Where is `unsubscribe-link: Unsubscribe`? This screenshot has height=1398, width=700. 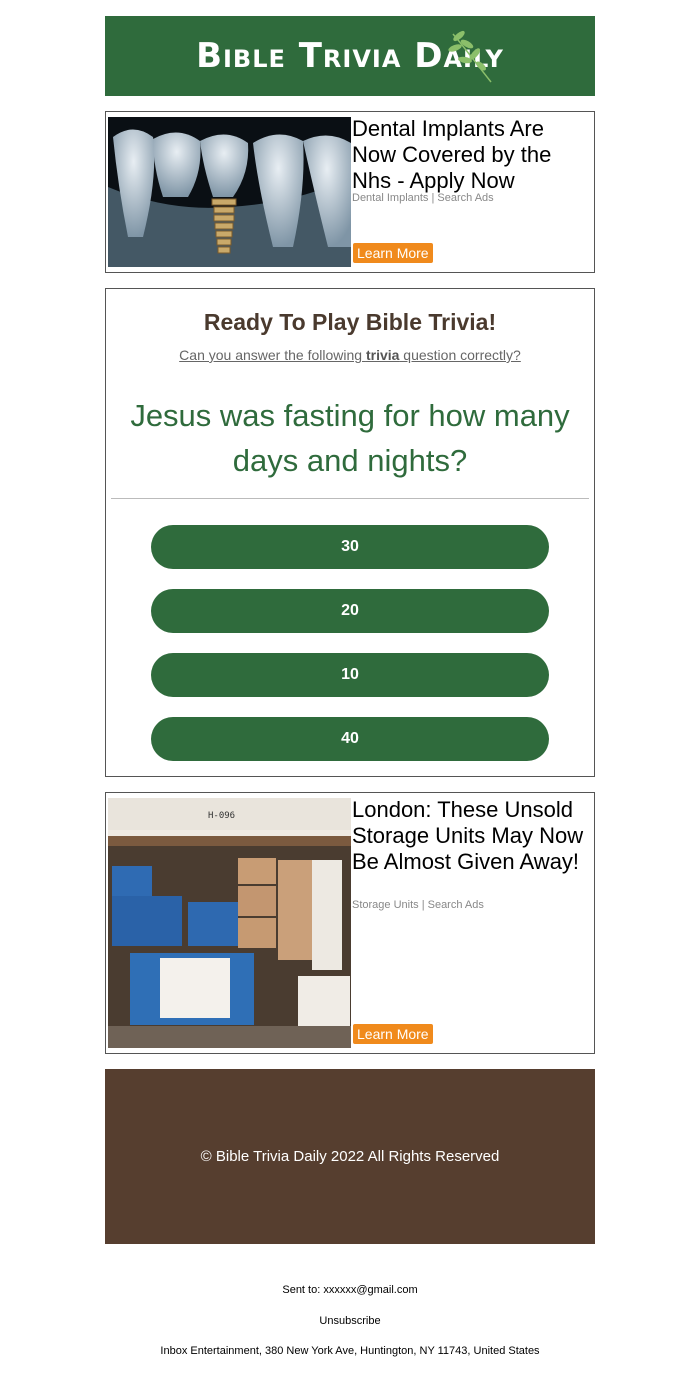
unsubscribe-link: Unsubscribe is located at coordinates (350, 1321).